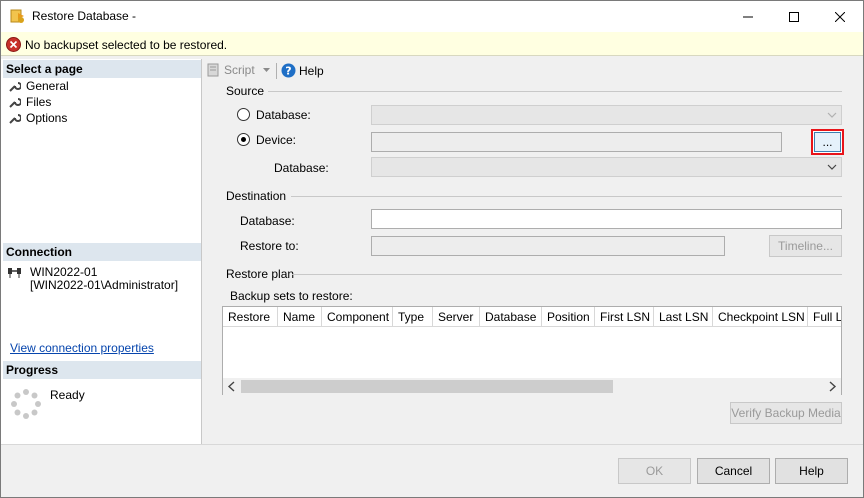 Image resolution: width=864 pixels, height=498 pixels. Describe the element at coordinates (102, 69) in the screenshot. I see `select-page-header: Select a page` at that location.